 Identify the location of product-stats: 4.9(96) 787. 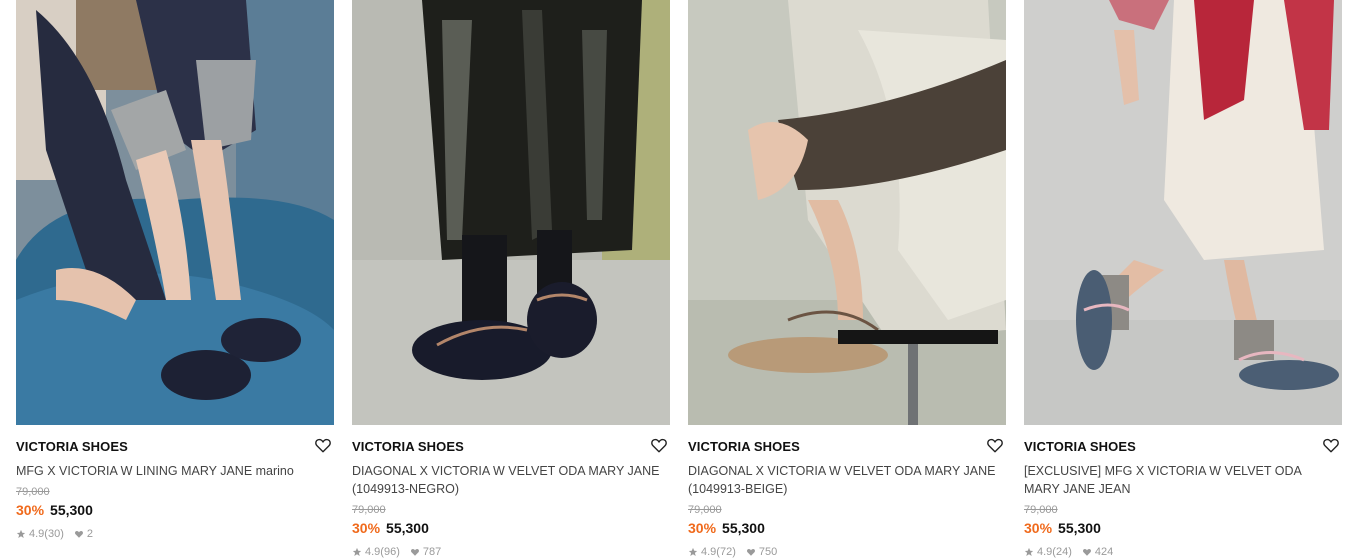
(511, 552).